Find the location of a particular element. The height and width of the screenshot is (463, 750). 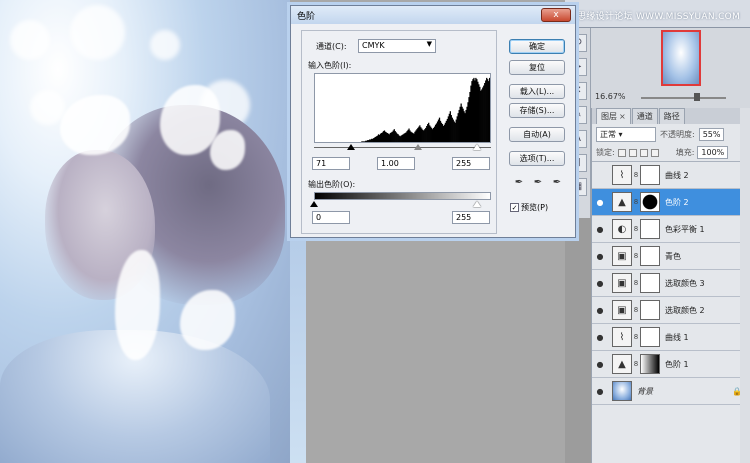

navigator-thumbnail is located at coordinates (681, 58).